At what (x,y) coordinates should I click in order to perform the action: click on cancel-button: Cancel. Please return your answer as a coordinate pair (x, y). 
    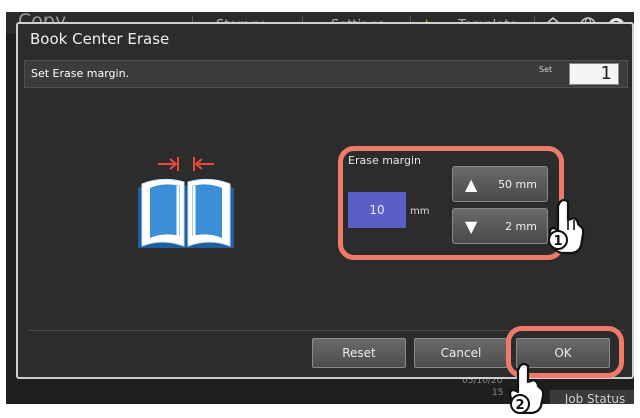
    Looking at the image, I should click on (461, 353).